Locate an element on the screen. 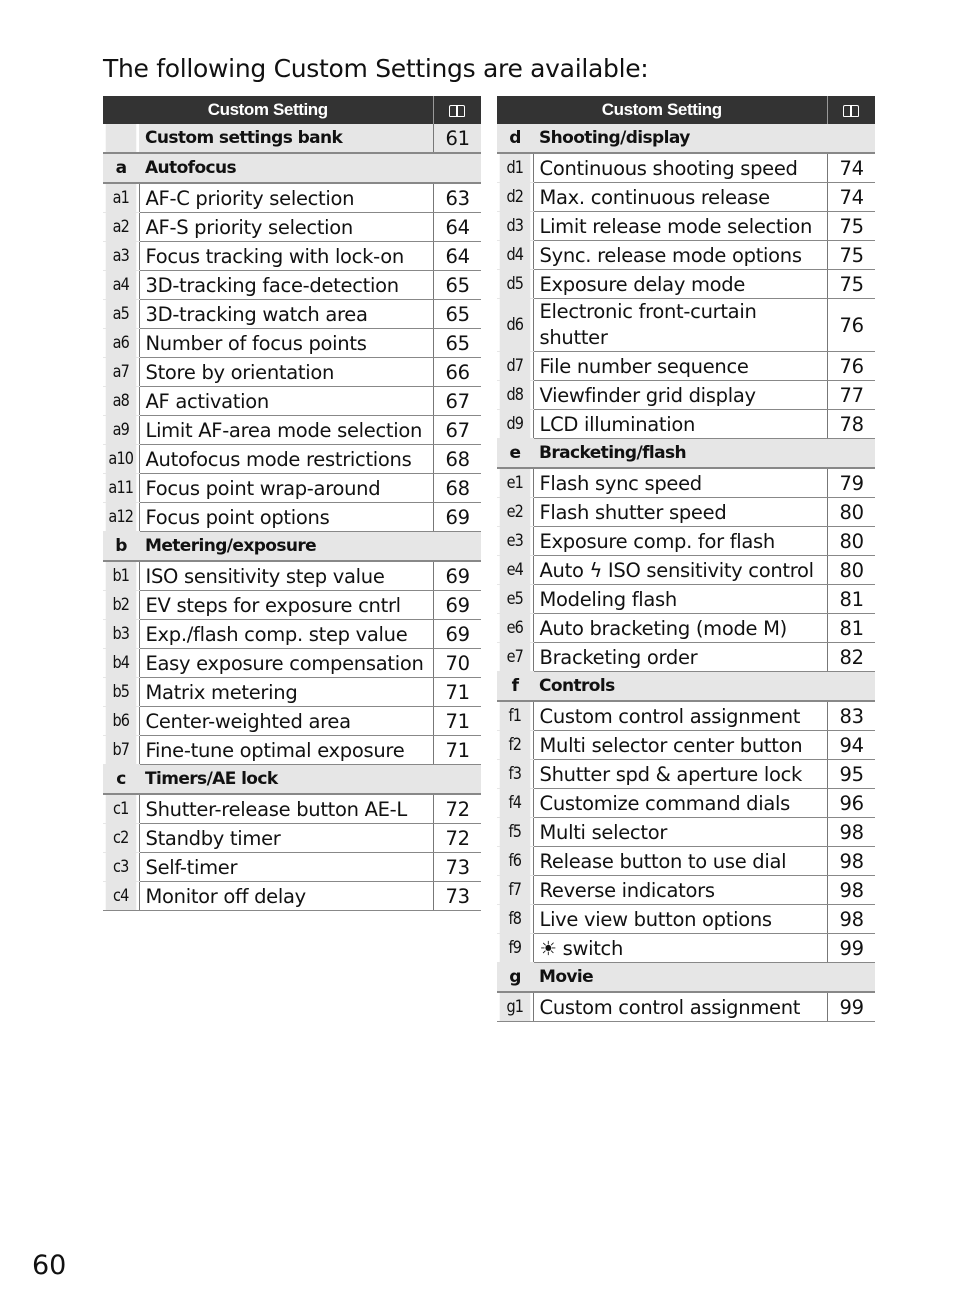  setting-code: e7 is located at coordinates (515, 657).